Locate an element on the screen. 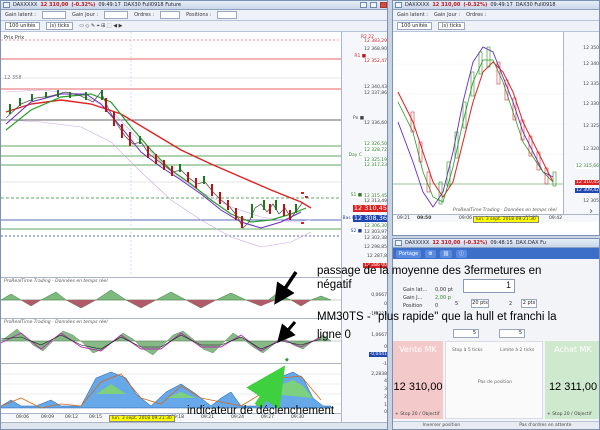  gain-latent-field is located at coordinates (53, 15).